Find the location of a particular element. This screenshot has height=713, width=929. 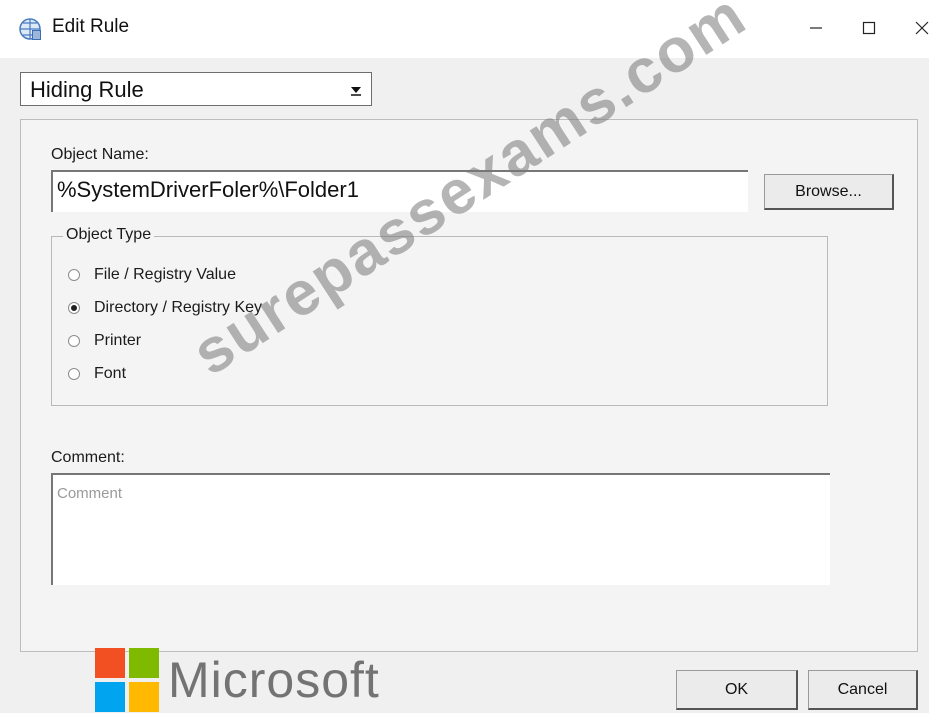

radio-file-registry-value: File / Registry Value is located at coordinates (152, 275).